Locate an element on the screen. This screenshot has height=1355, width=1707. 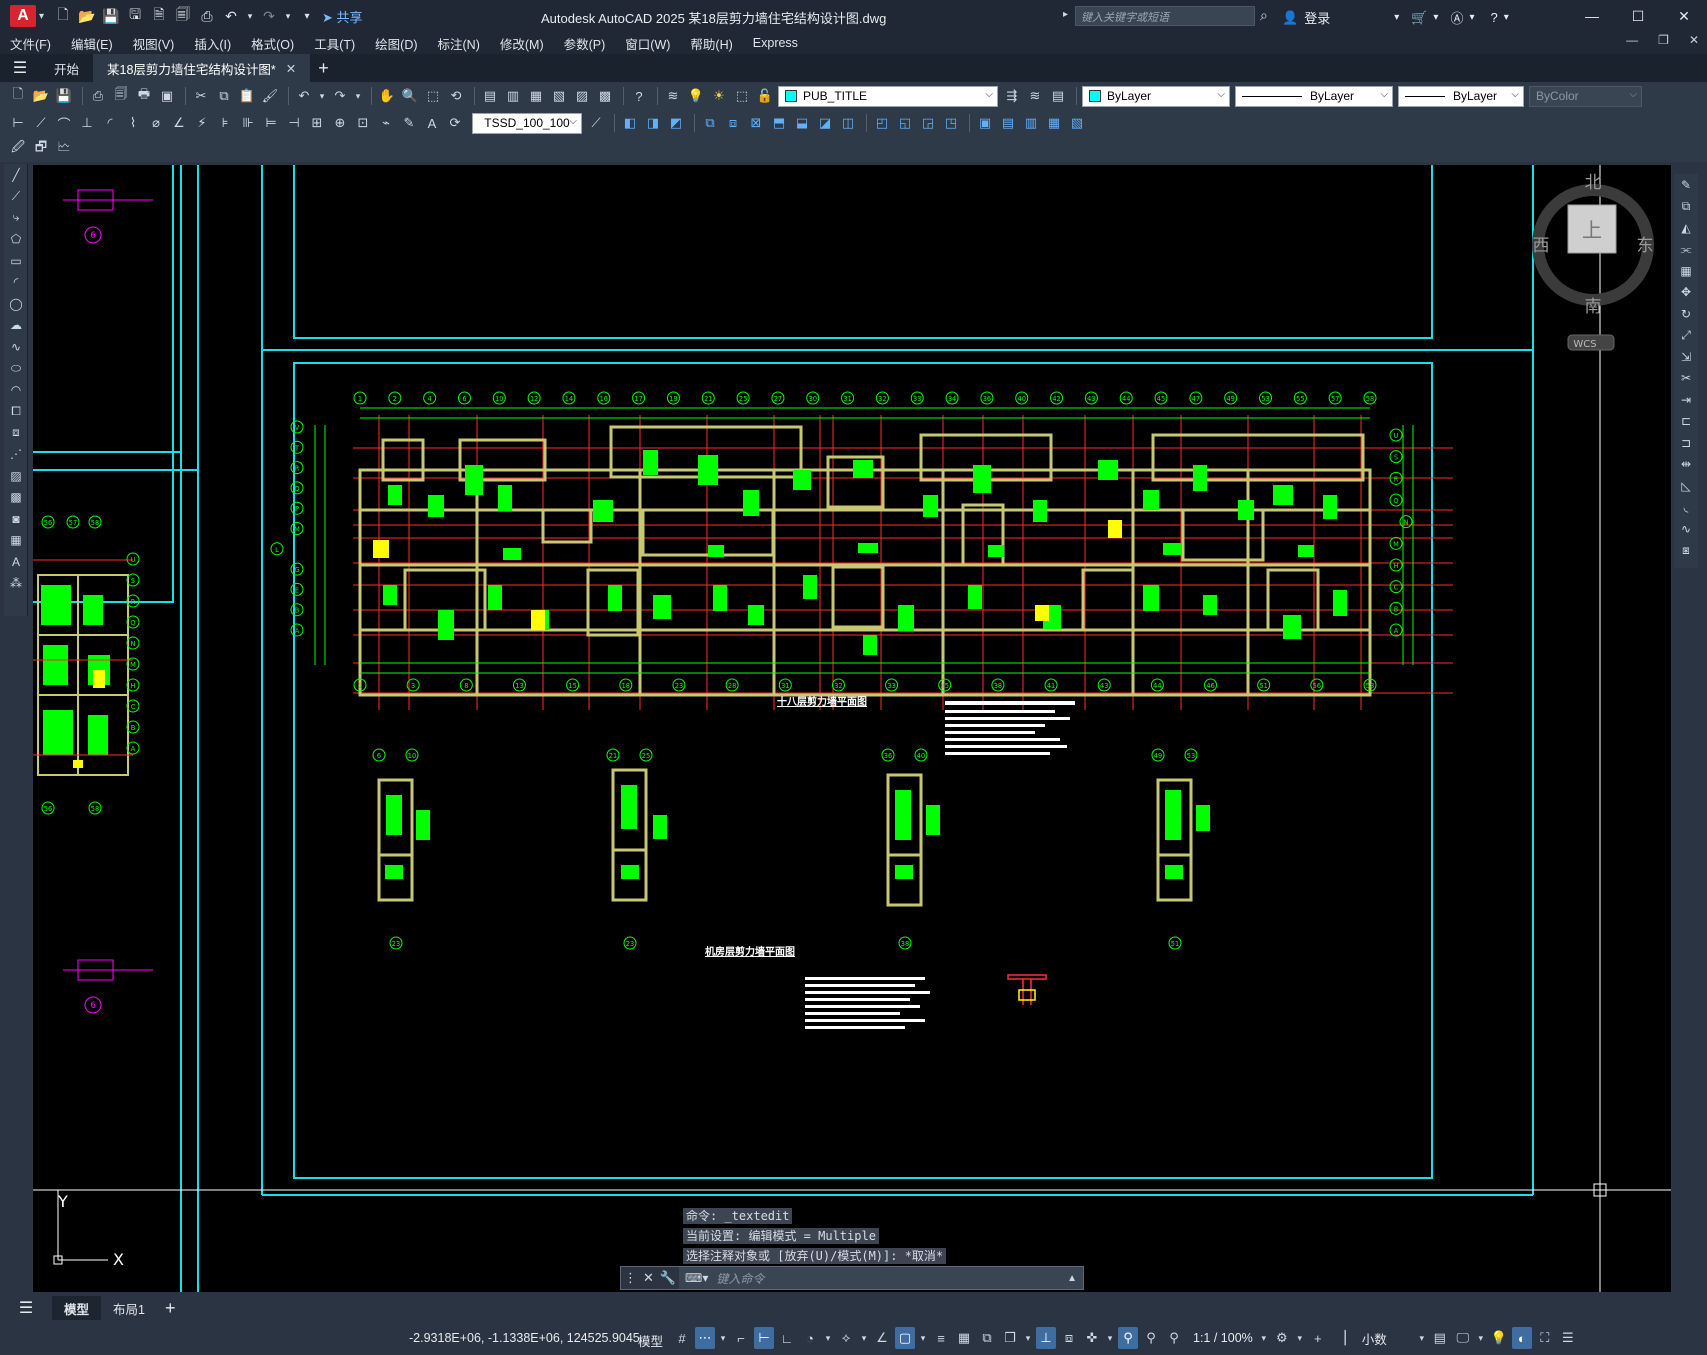
layer-previous-icon: ≋ is located at coordinates (1035, 96).